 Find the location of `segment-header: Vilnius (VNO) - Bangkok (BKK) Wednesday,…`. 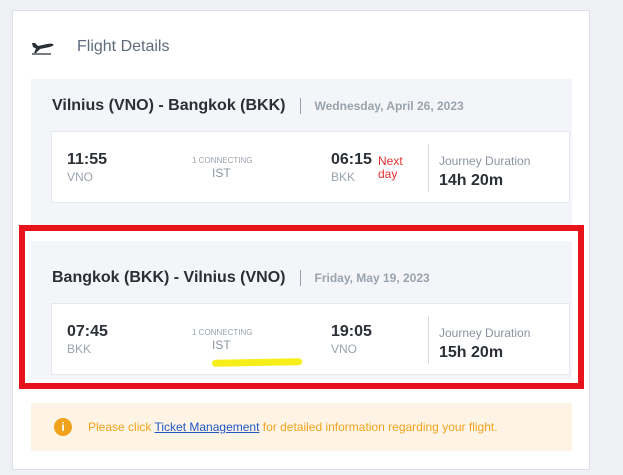

segment-header: Vilnius (VNO) - Bangkok (BKK) Wednesday,… is located at coordinates (258, 106).